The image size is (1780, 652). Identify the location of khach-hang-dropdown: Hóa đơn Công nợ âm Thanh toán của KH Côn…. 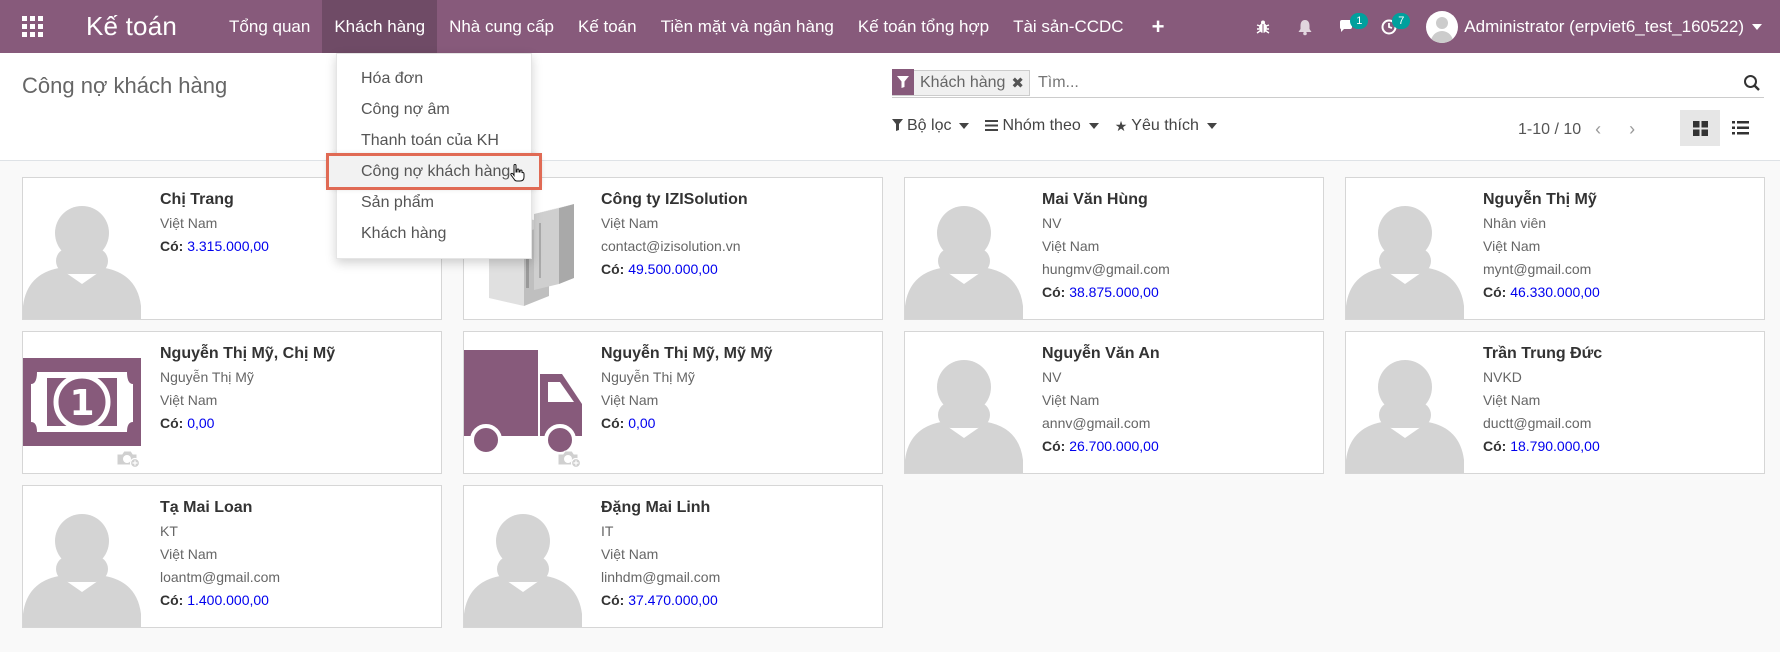
(434, 156).